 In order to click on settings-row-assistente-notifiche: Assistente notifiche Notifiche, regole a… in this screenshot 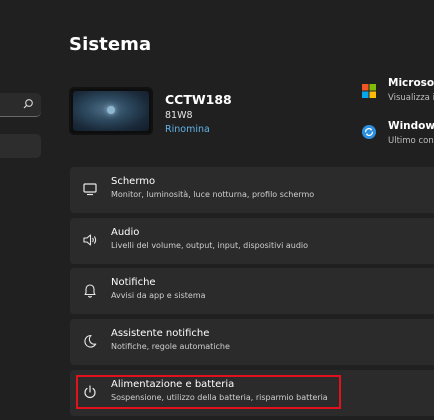, I will do `click(252, 342)`.